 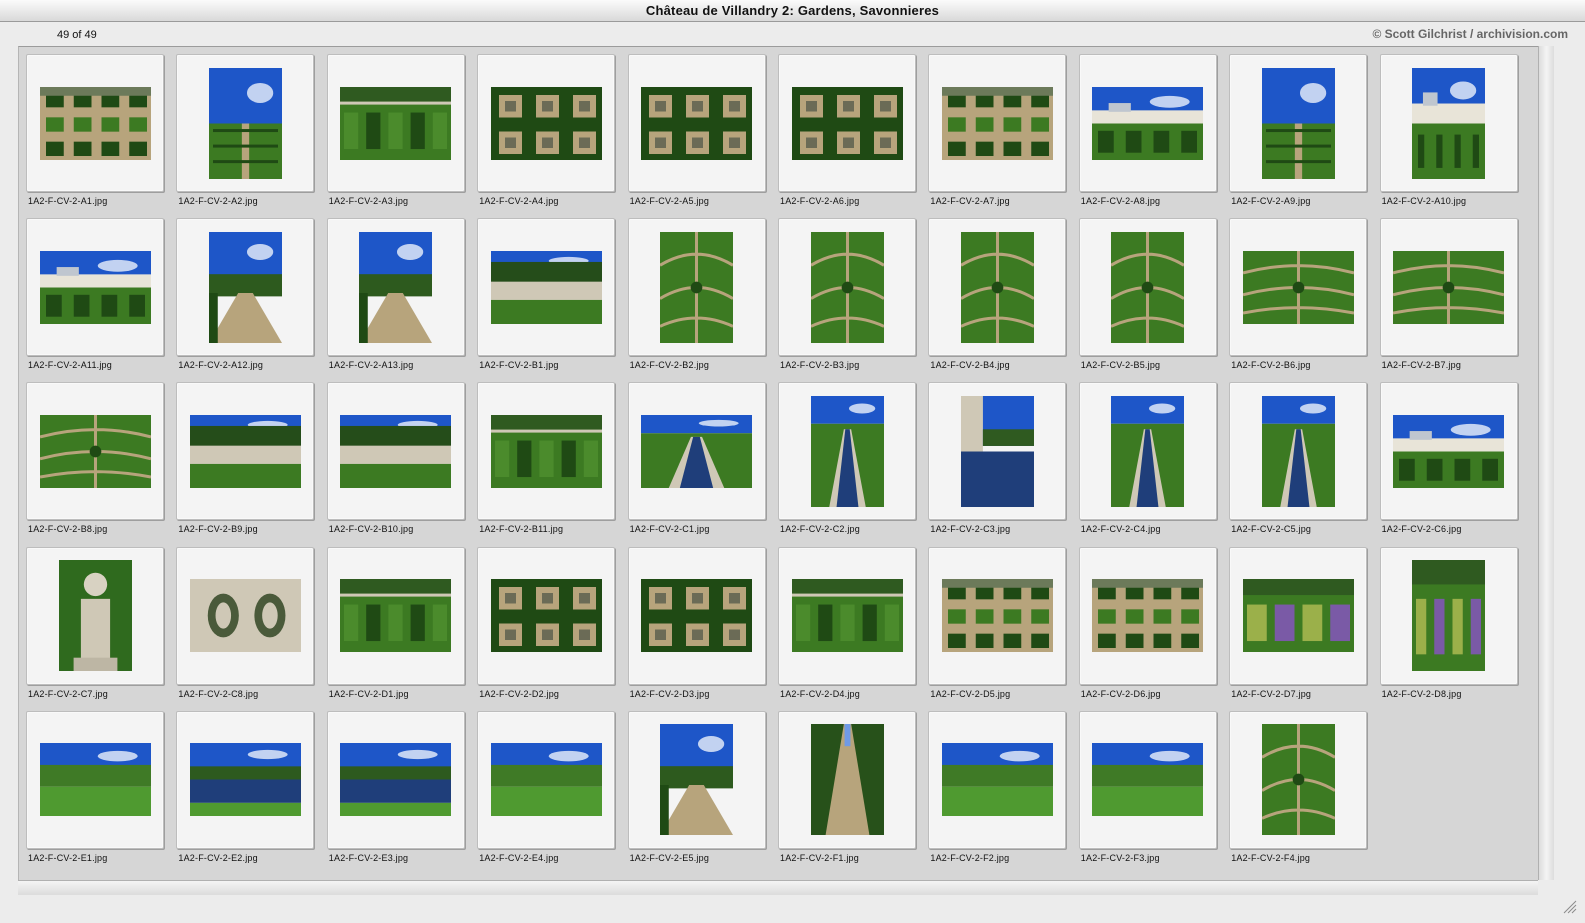 What do you see at coordinates (997, 129) in the screenshot?
I see `thumbnail-cell: 1A2-F-CV-2-A7.jpg` at bounding box center [997, 129].